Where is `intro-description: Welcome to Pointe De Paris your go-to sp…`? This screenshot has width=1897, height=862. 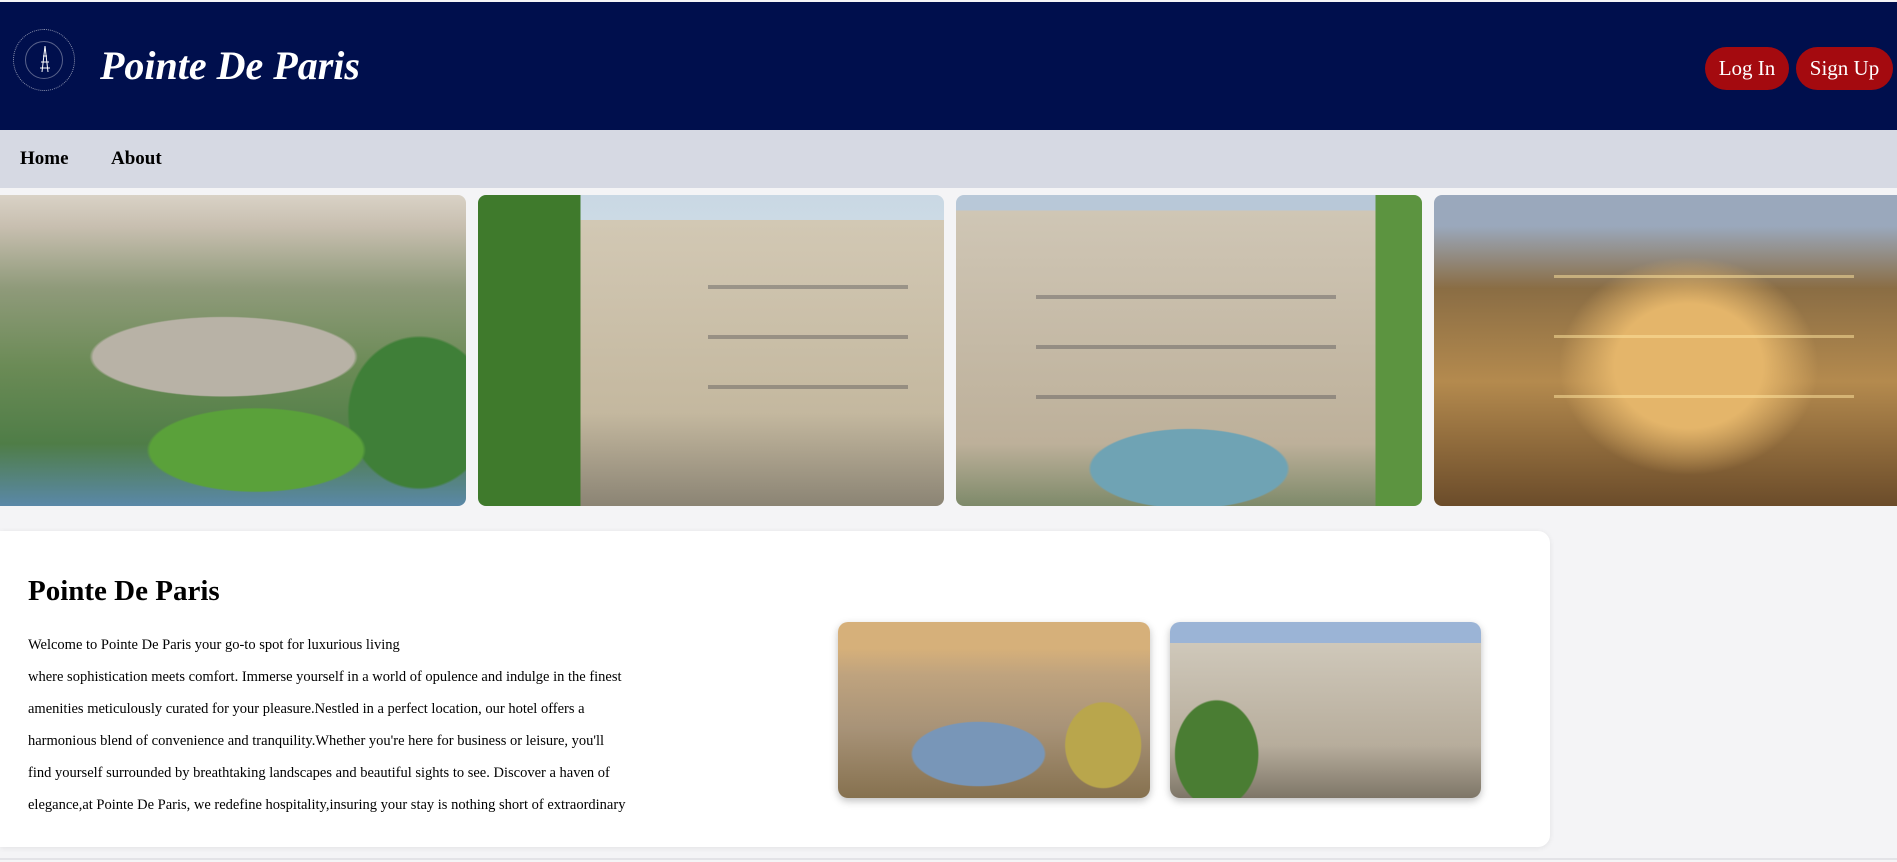 intro-description: Welcome to Pointe De Paris your go-to sp… is located at coordinates (348, 725).